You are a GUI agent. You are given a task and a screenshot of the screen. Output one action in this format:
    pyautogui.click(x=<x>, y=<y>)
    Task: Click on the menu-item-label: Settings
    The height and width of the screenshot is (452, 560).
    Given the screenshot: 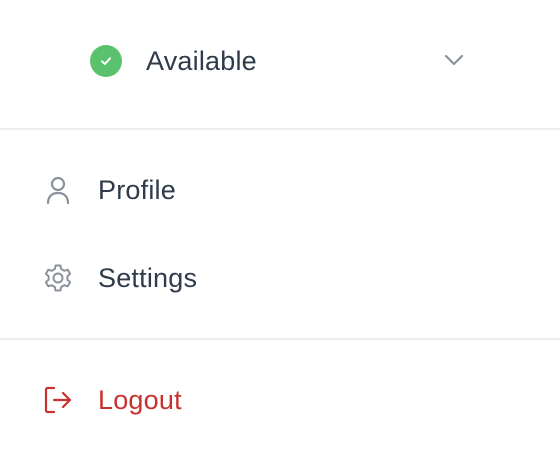 What is the action you would take?
    pyautogui.click(x=148, y=278)
    